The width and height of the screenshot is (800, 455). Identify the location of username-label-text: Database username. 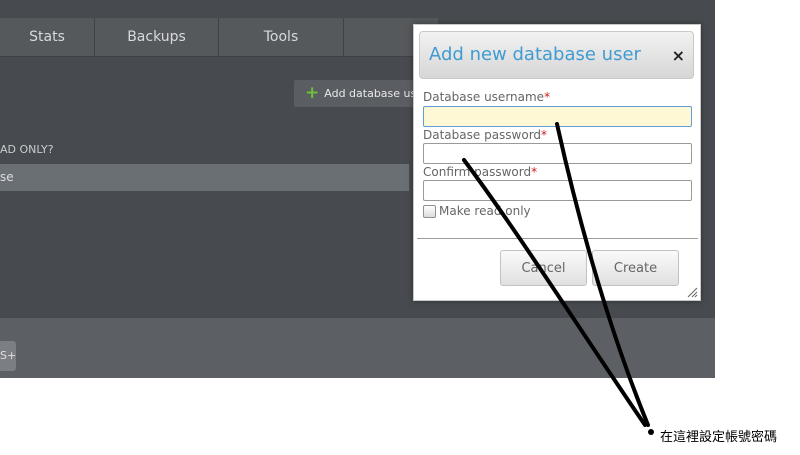
(484, 97).